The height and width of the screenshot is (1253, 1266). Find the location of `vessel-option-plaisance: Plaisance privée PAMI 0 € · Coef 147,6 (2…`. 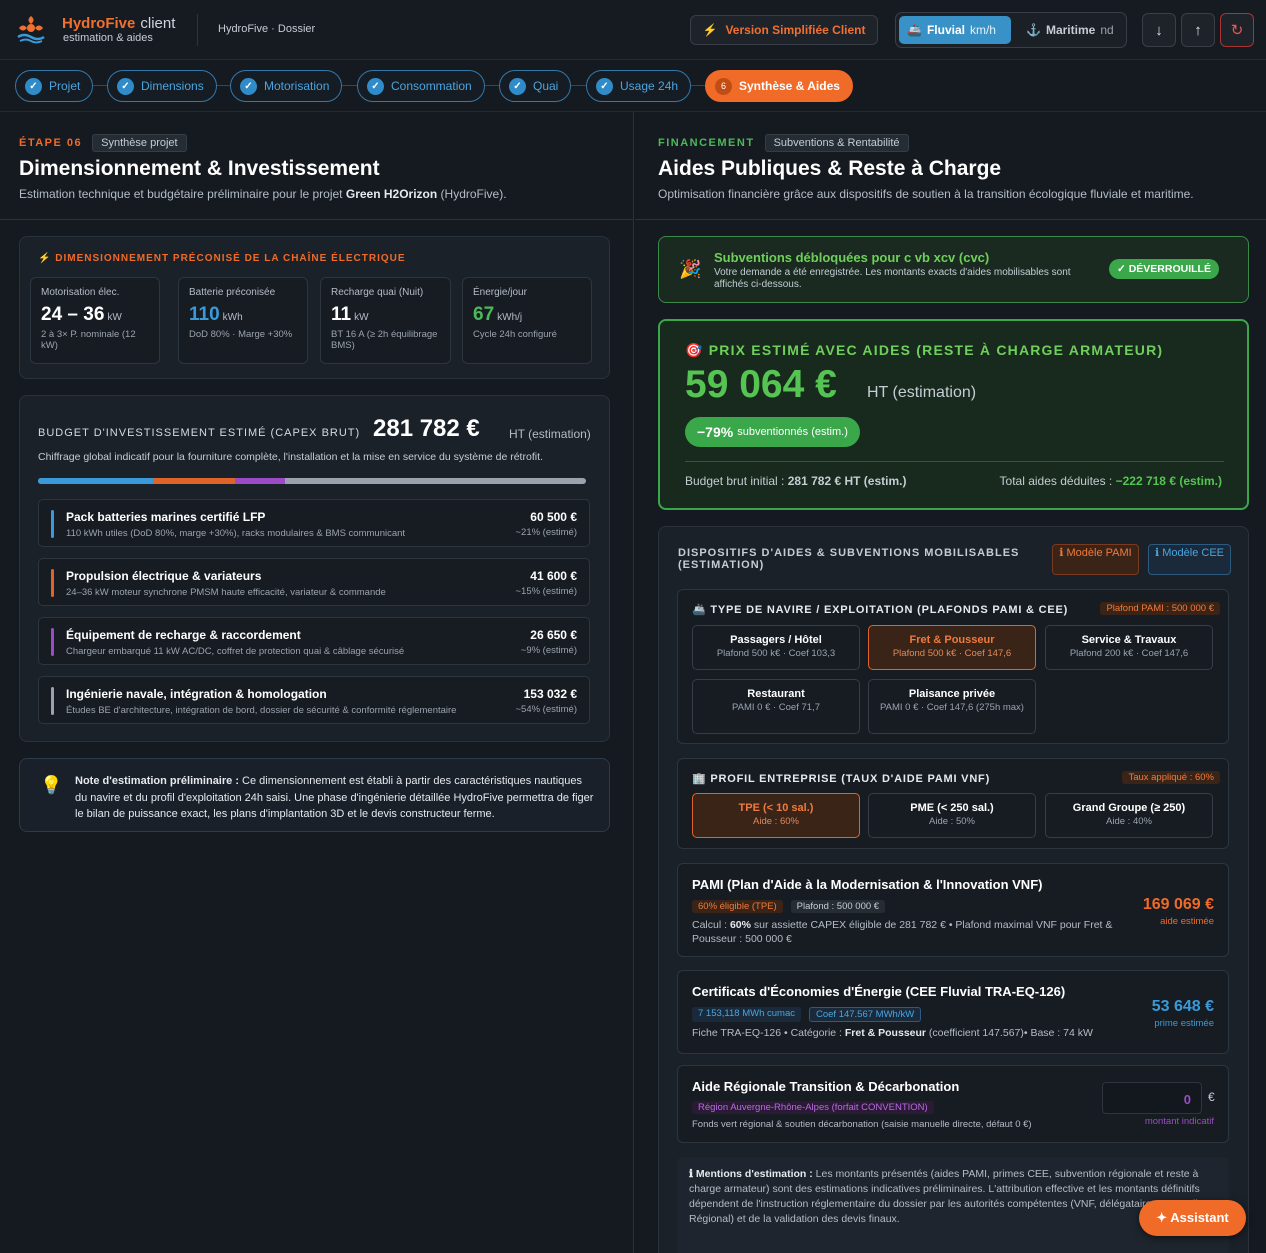

vessel-option-plaisance: Plaisance privée PAMI 0 € · Coef 147,6 (2… is located at coordinates (952, 706).